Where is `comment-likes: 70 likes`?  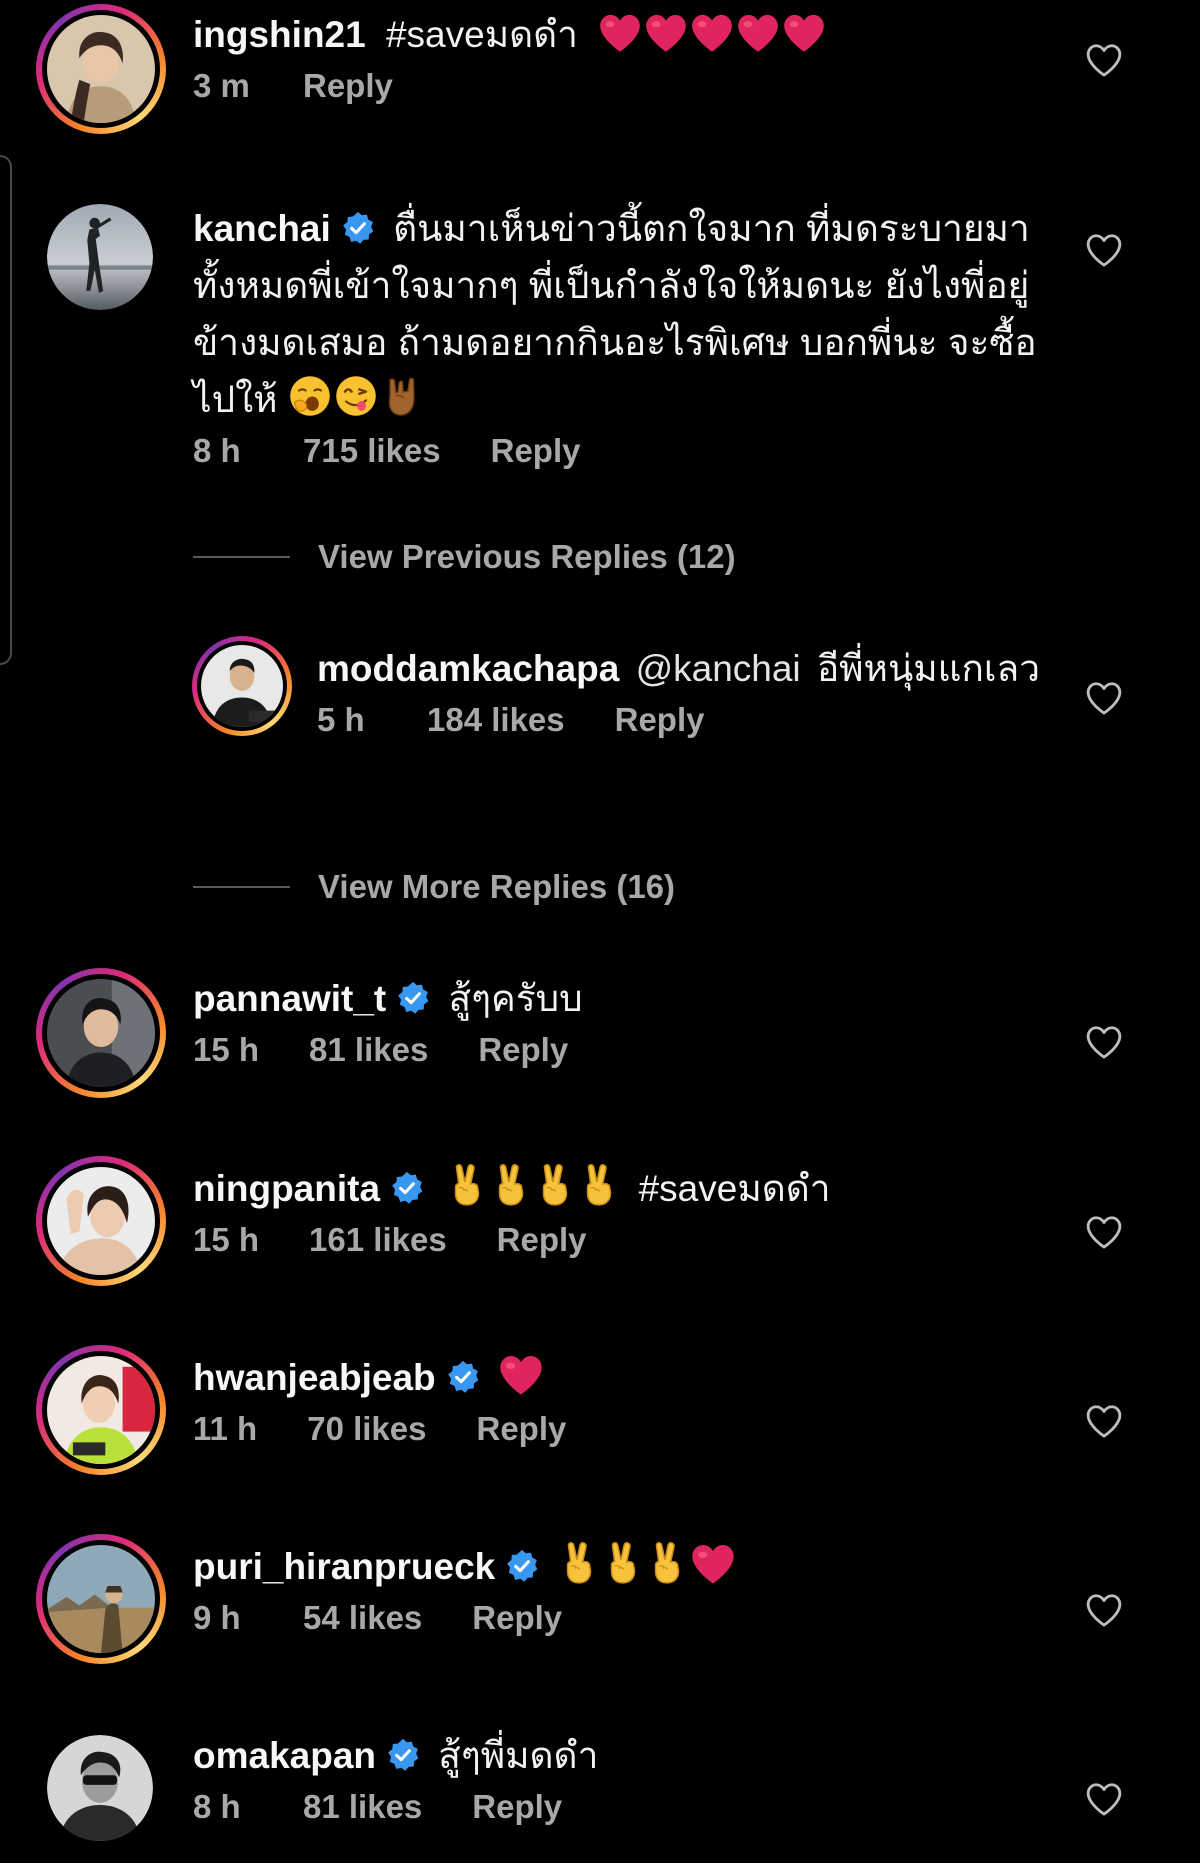 comment-likes: 70 likes is located at coordinates (366, 1429).